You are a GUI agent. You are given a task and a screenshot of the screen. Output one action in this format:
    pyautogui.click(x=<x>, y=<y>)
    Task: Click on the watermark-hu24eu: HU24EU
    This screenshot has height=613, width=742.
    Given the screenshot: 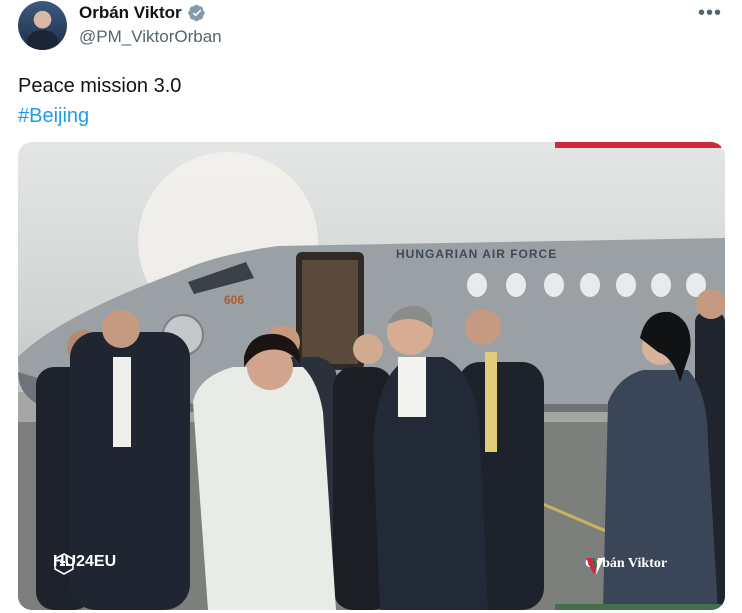 What is the action you would take?
    pyautogui.click(x=84, y=564)
    